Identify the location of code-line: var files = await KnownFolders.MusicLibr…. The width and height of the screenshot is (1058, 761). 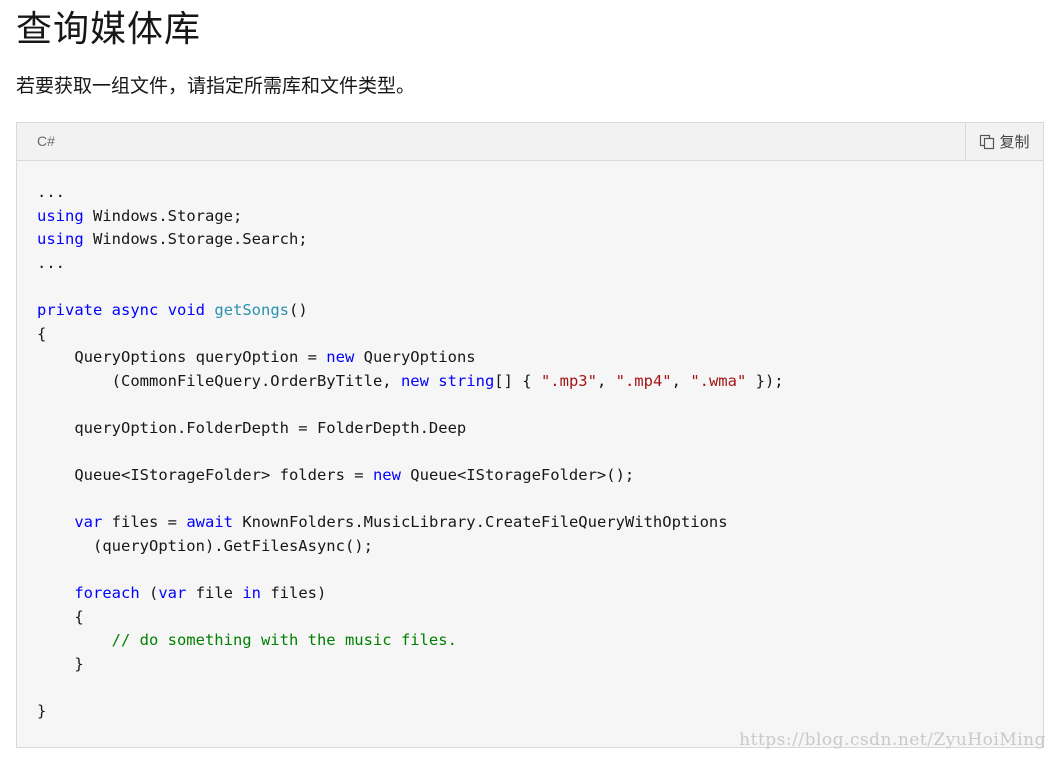
(530, 523).